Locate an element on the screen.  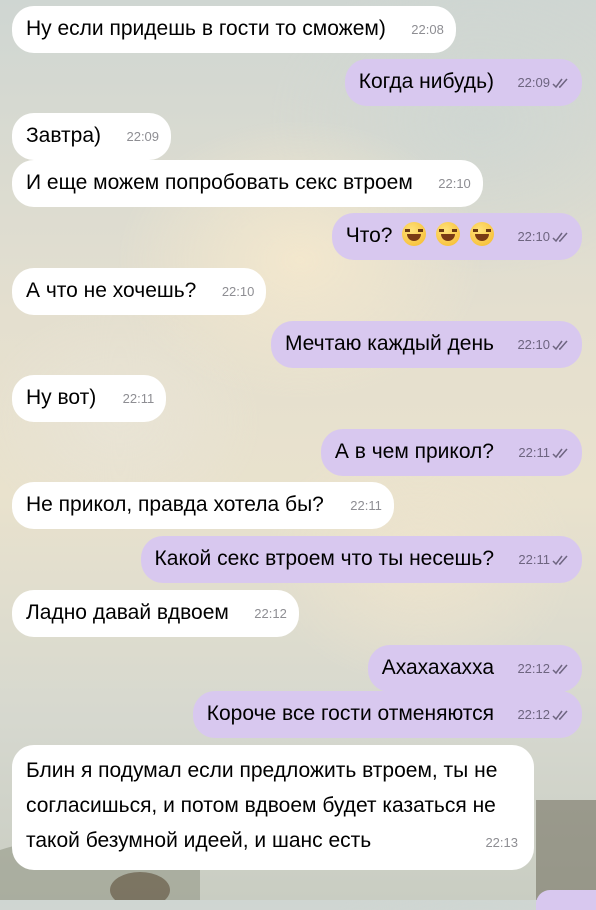
message-outgoing-partial is located at coordinates (566, 900).